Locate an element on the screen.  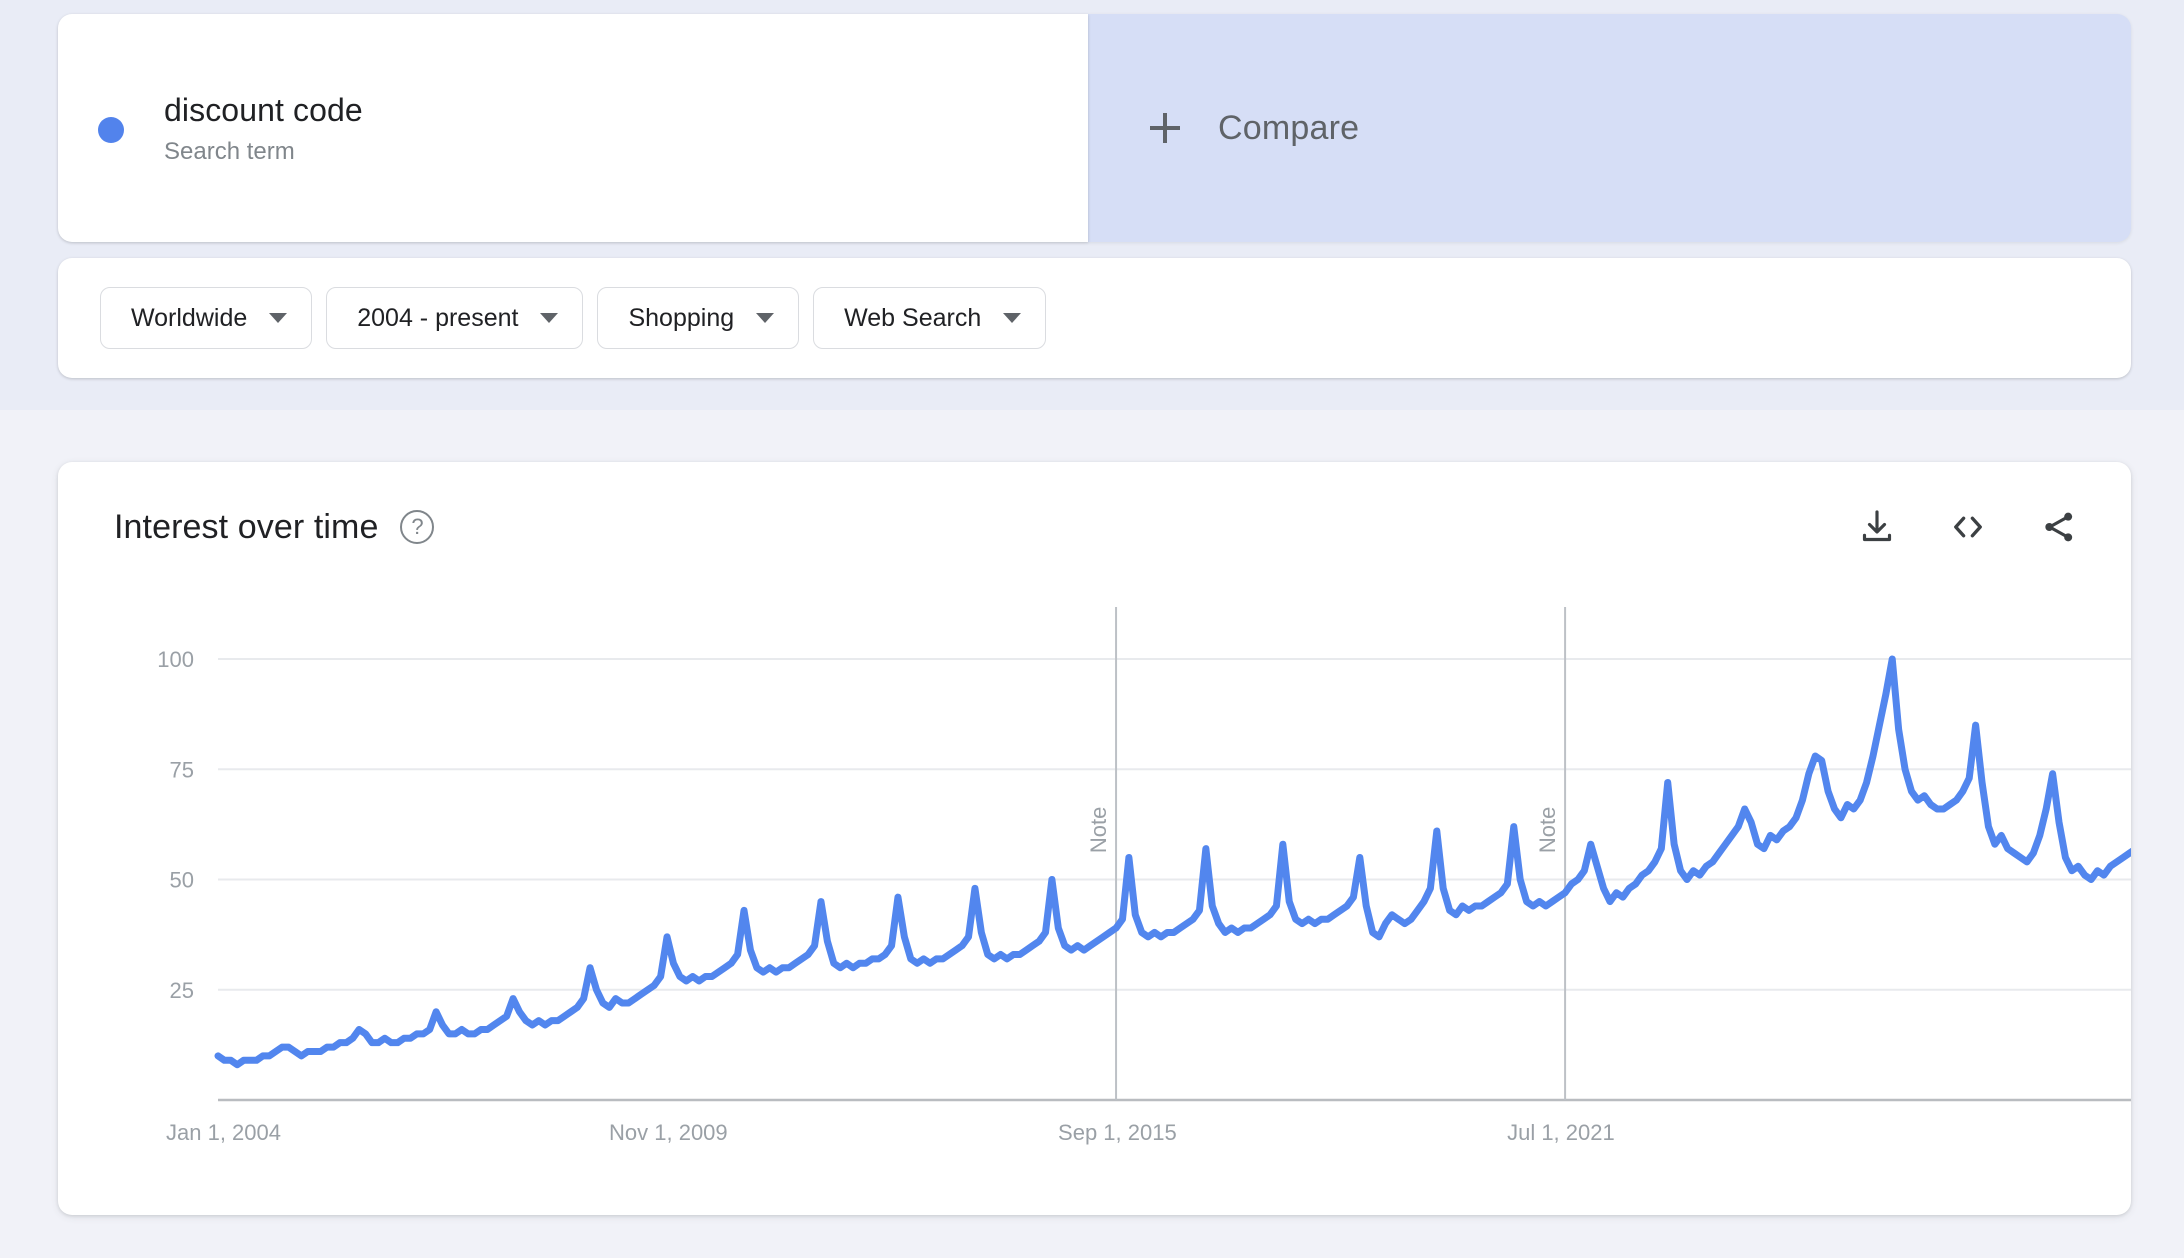
embed-code-icon is located at coordinates (1968, 527).